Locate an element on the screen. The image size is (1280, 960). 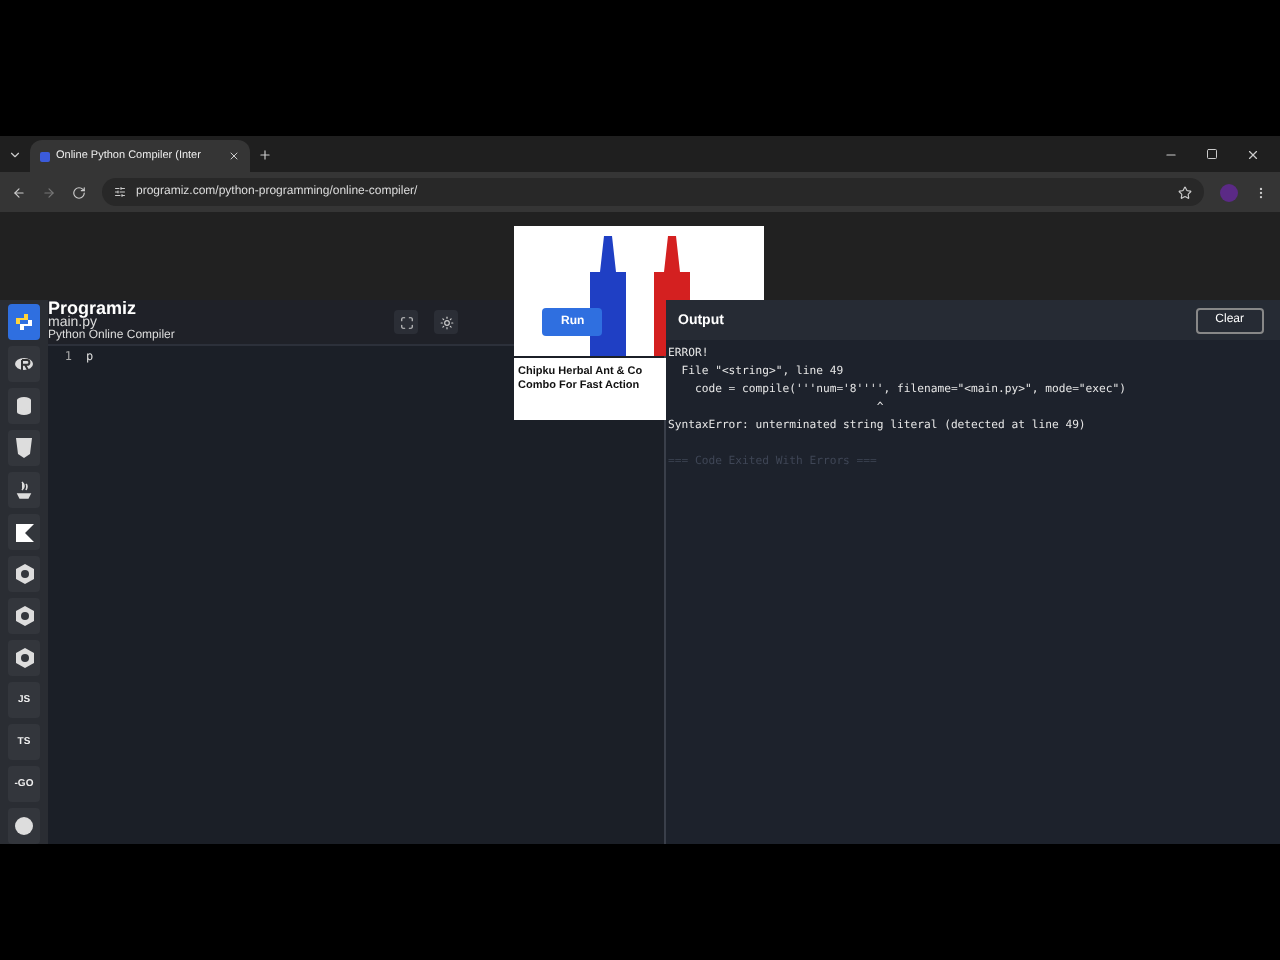
bookmark-star-icon is located at coordinates (1185, 192).